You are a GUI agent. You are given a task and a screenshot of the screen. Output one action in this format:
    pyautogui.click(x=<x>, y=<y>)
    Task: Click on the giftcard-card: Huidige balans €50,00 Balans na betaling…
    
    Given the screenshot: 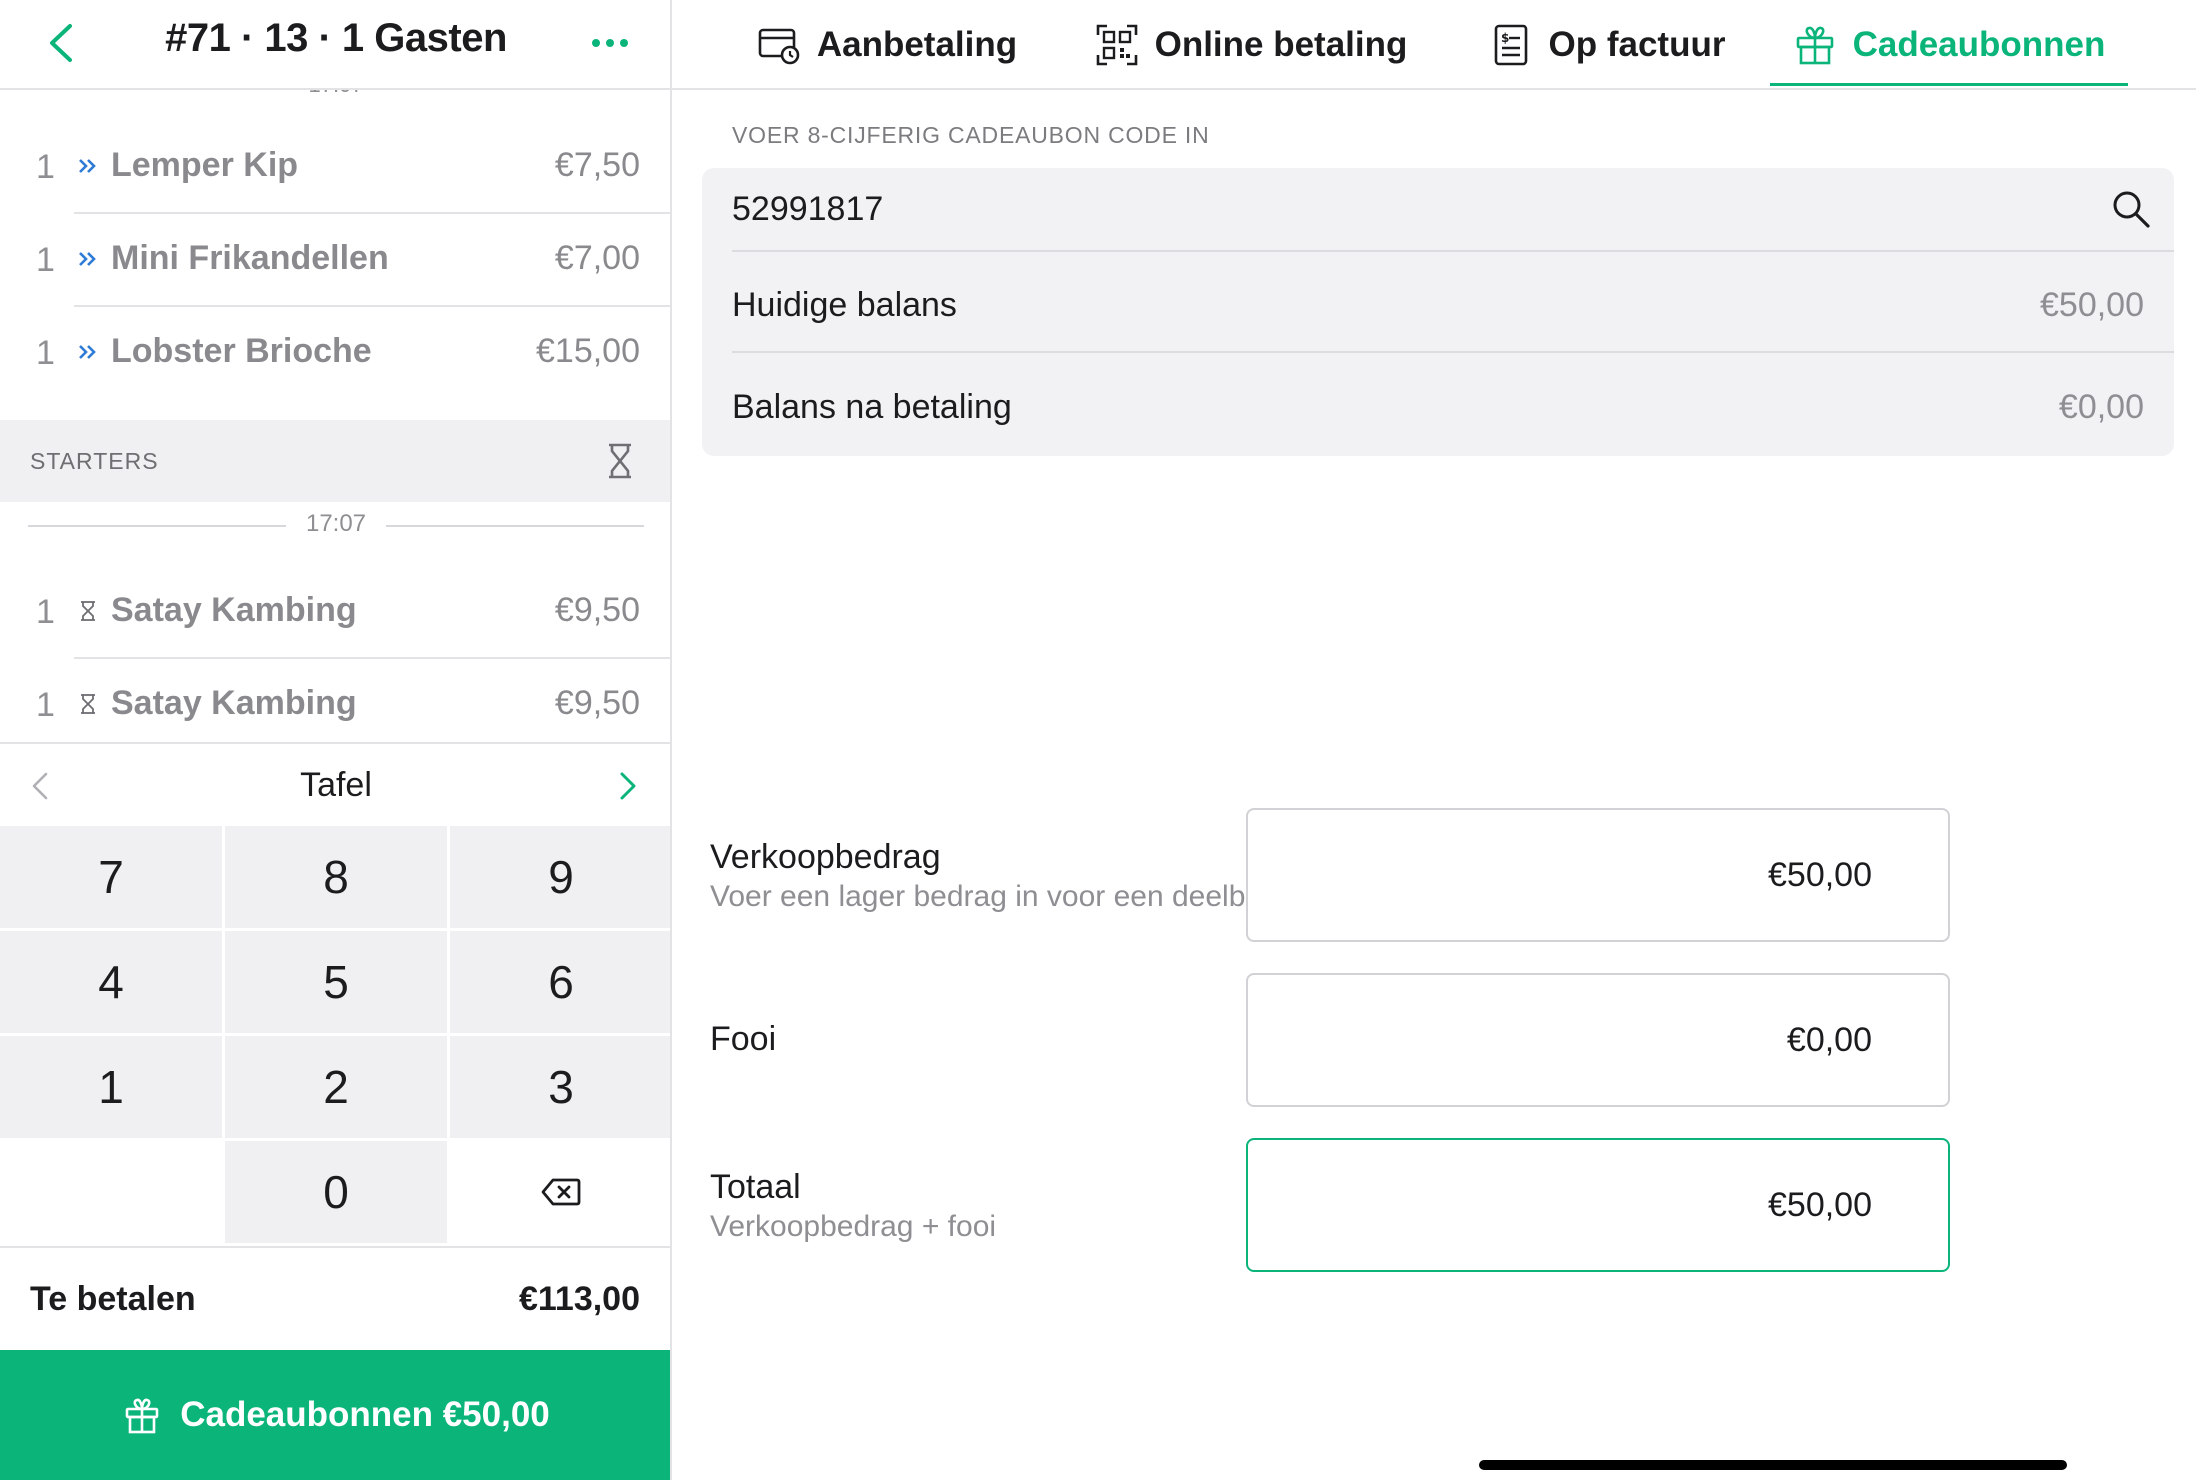 What is the action you would take?
    pyautogui.click(x=1438, y=312)
    